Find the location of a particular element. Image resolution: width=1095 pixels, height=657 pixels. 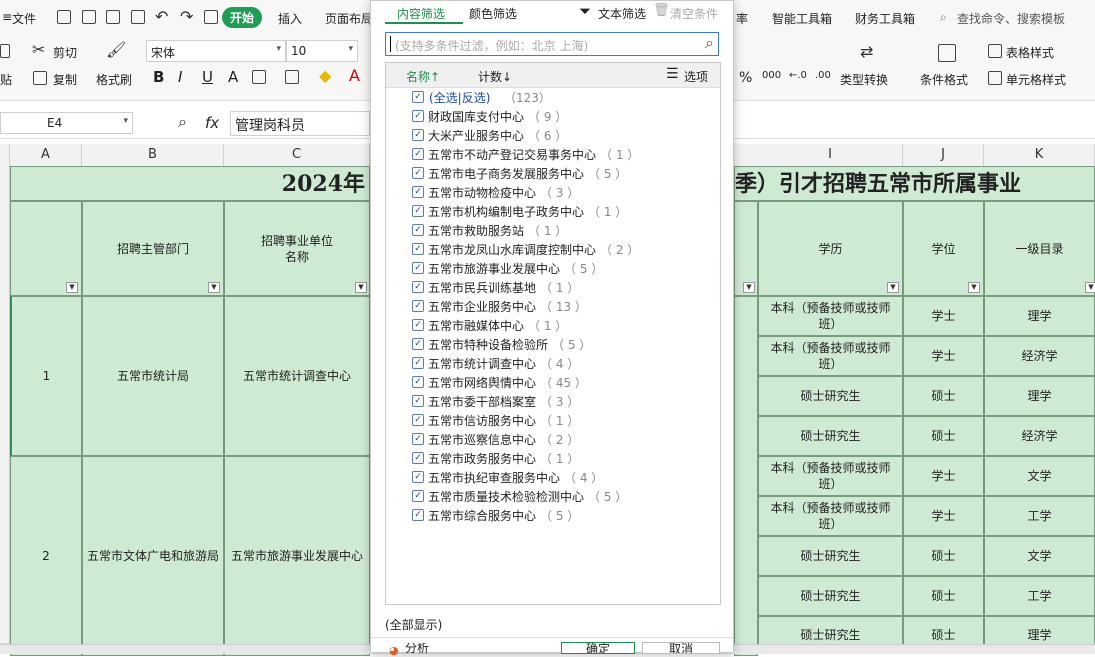

conditional-format-button: 条件格式 is located at coordinates (944, 79).